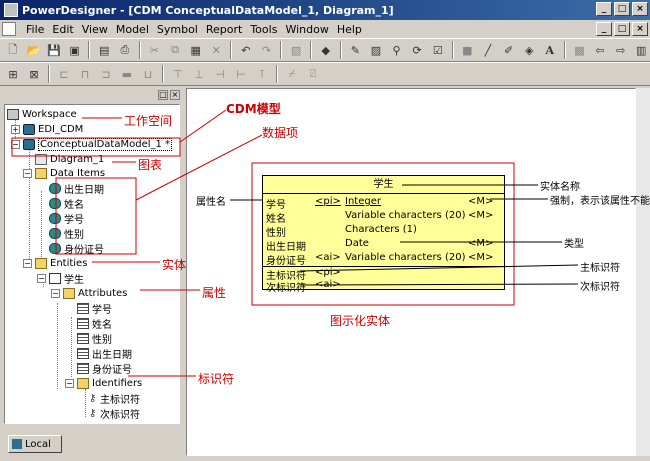 The image size is (650, 461). Describe the element at coordinates (64, 74) in the screenshot. I see `align-left-icon: ⊏` at that location.